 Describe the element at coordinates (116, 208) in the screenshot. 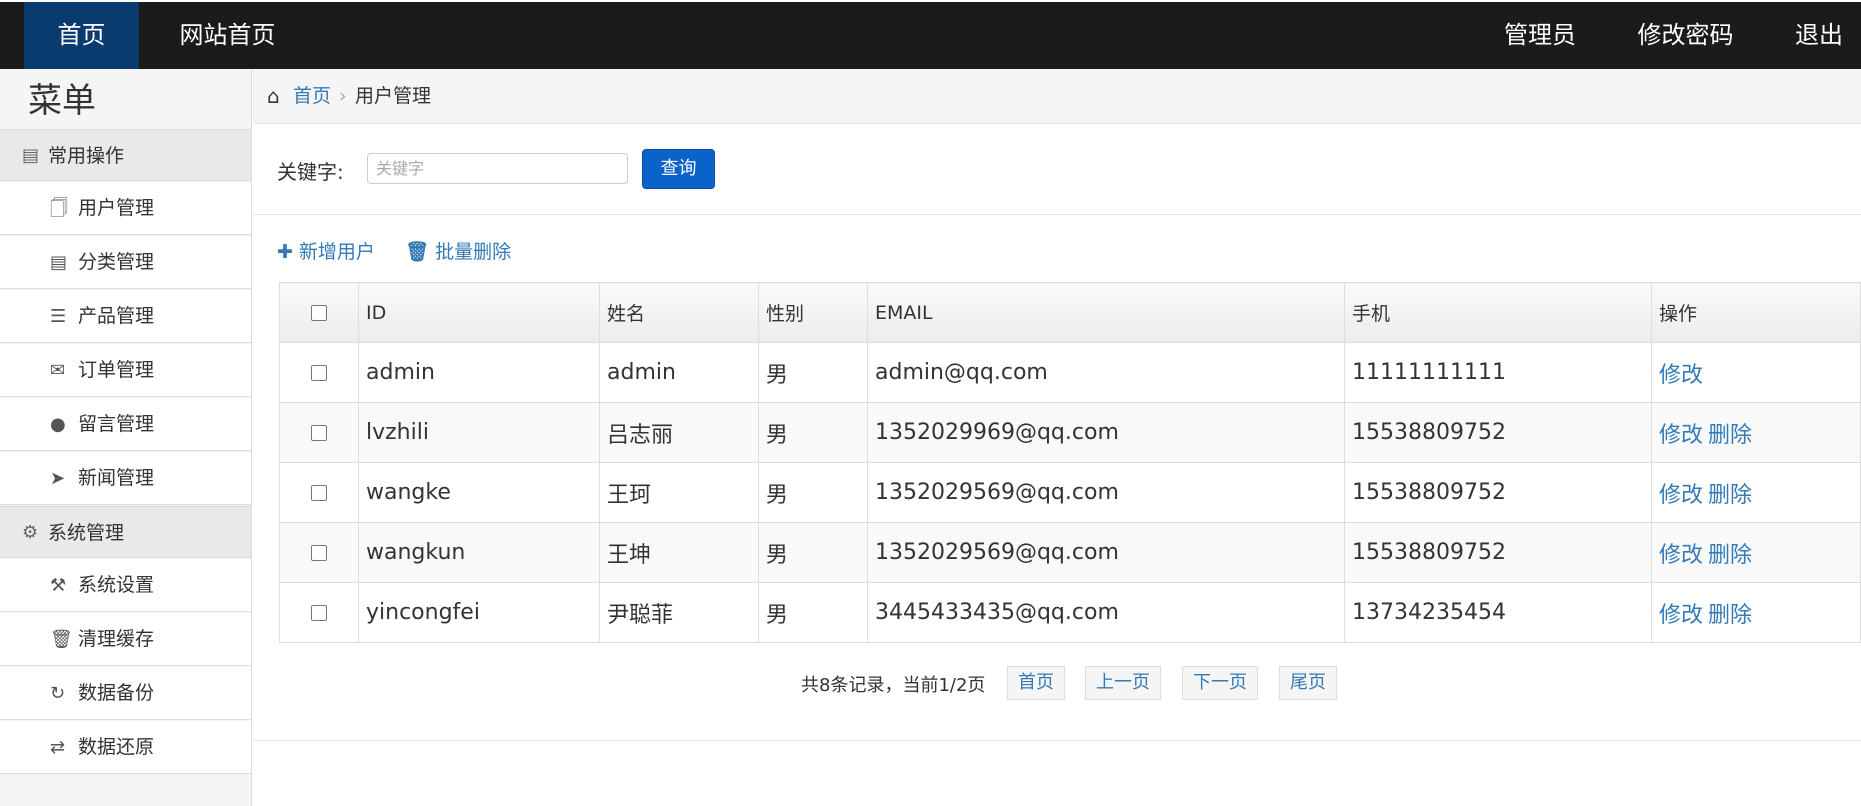

I see `sidebar-item-label: 用户管理` at that location.